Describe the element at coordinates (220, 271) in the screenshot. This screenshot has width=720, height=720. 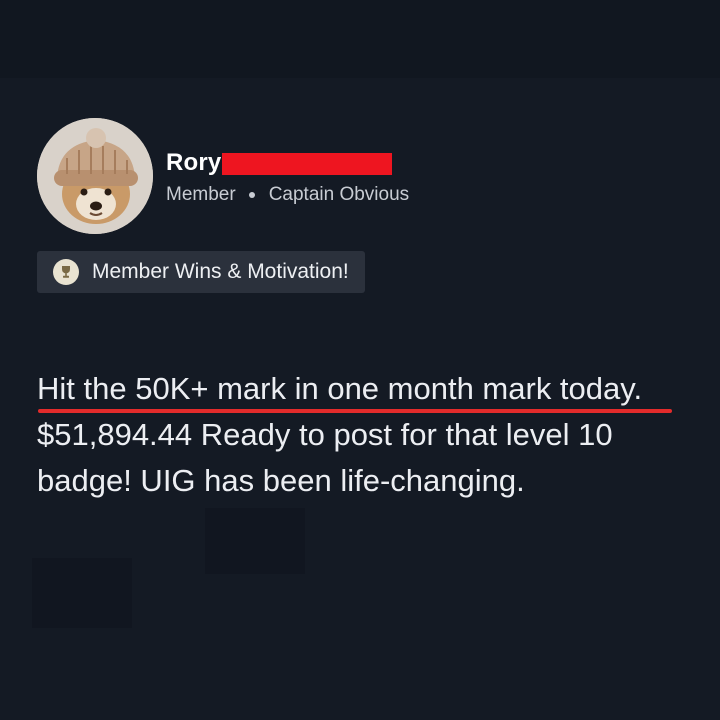
I see `category-label: Member Wins & Motivation!` at that location.